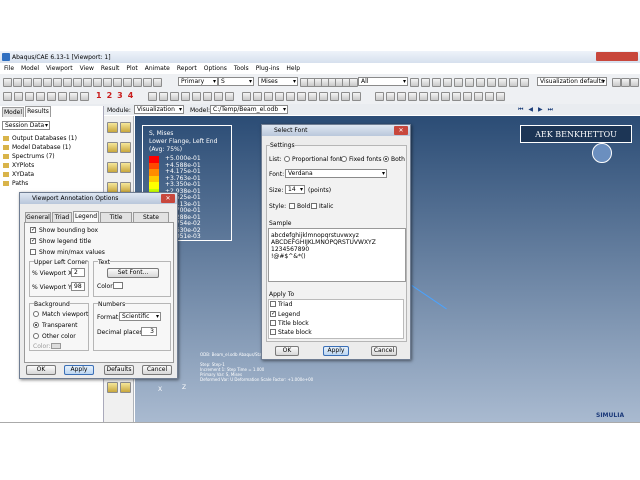 The image size is (640, 480). I want to click on format-select: Scientific, so click(140, 316).